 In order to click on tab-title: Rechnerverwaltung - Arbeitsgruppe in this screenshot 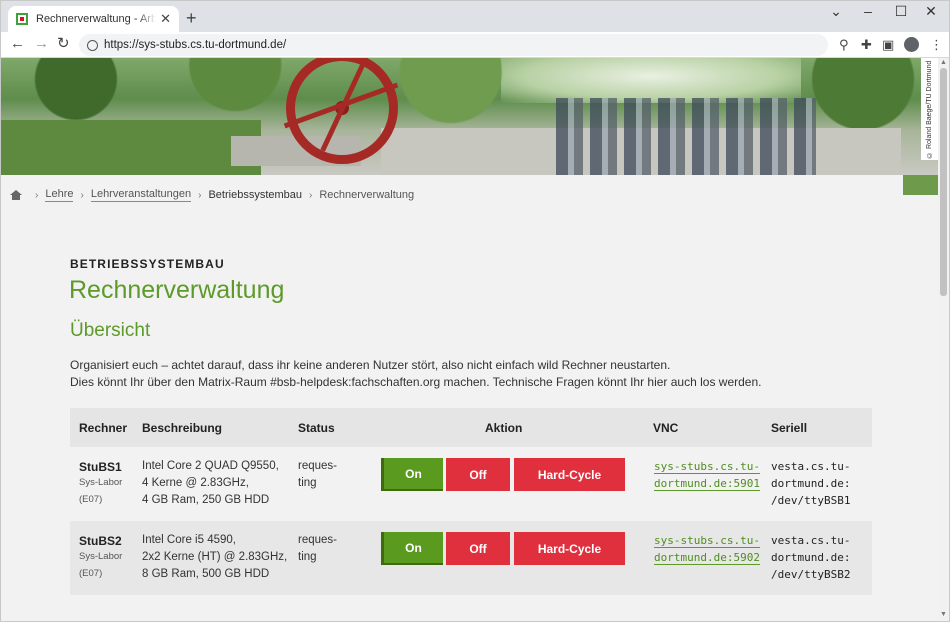, I will do `click(96, 19)`.